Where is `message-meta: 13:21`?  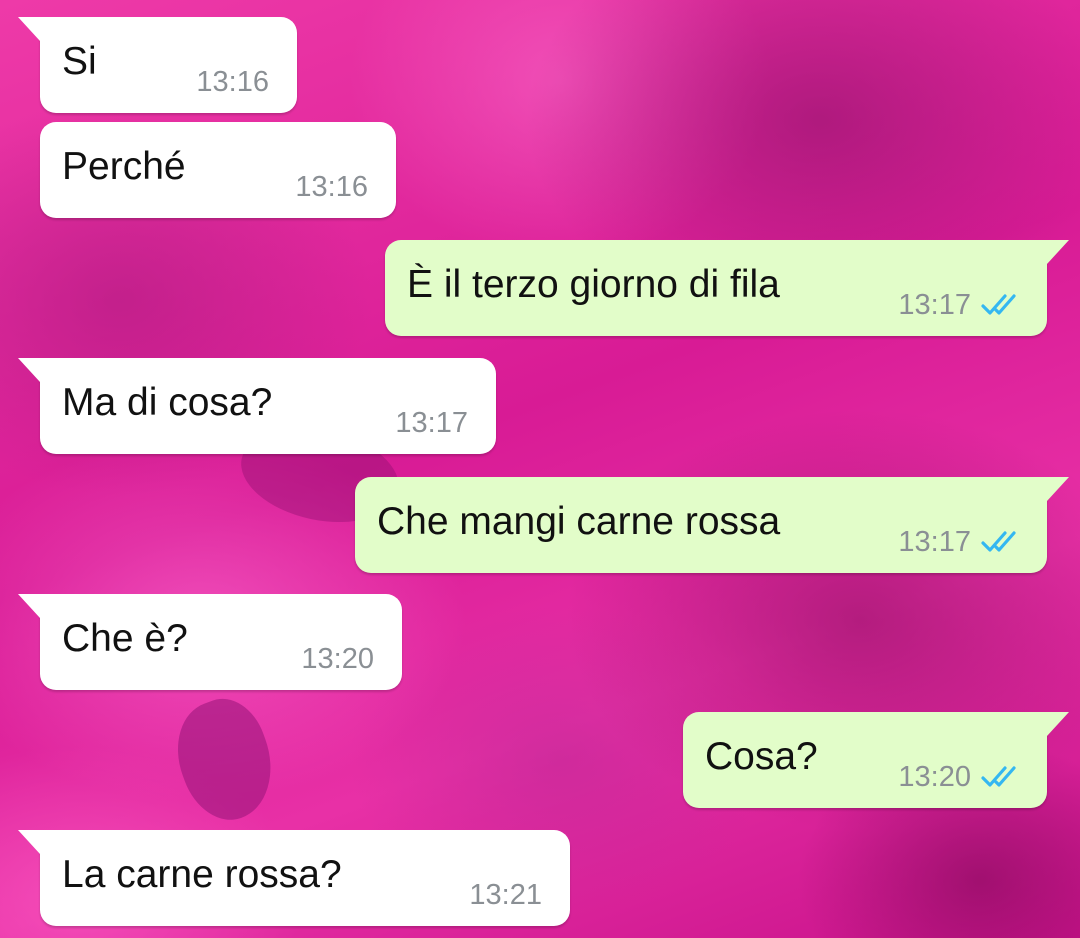
message-meta: 13:21 is located at coordinates (505, 895).